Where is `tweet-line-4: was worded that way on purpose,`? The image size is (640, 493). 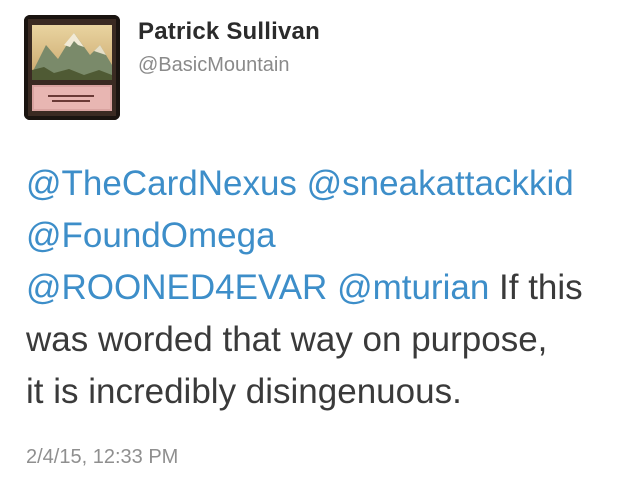
tweet-line-4: was worded that way on purpose, is located at coordinates (287, 339).